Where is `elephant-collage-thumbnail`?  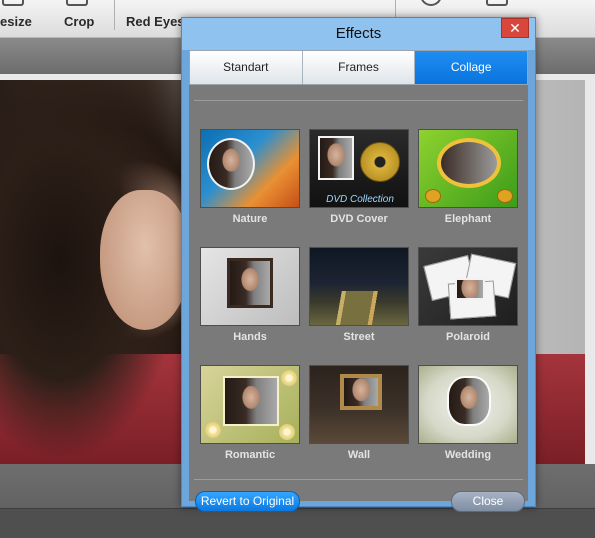 elephant-collage-thumbnail is located at coordinates (468, 168).